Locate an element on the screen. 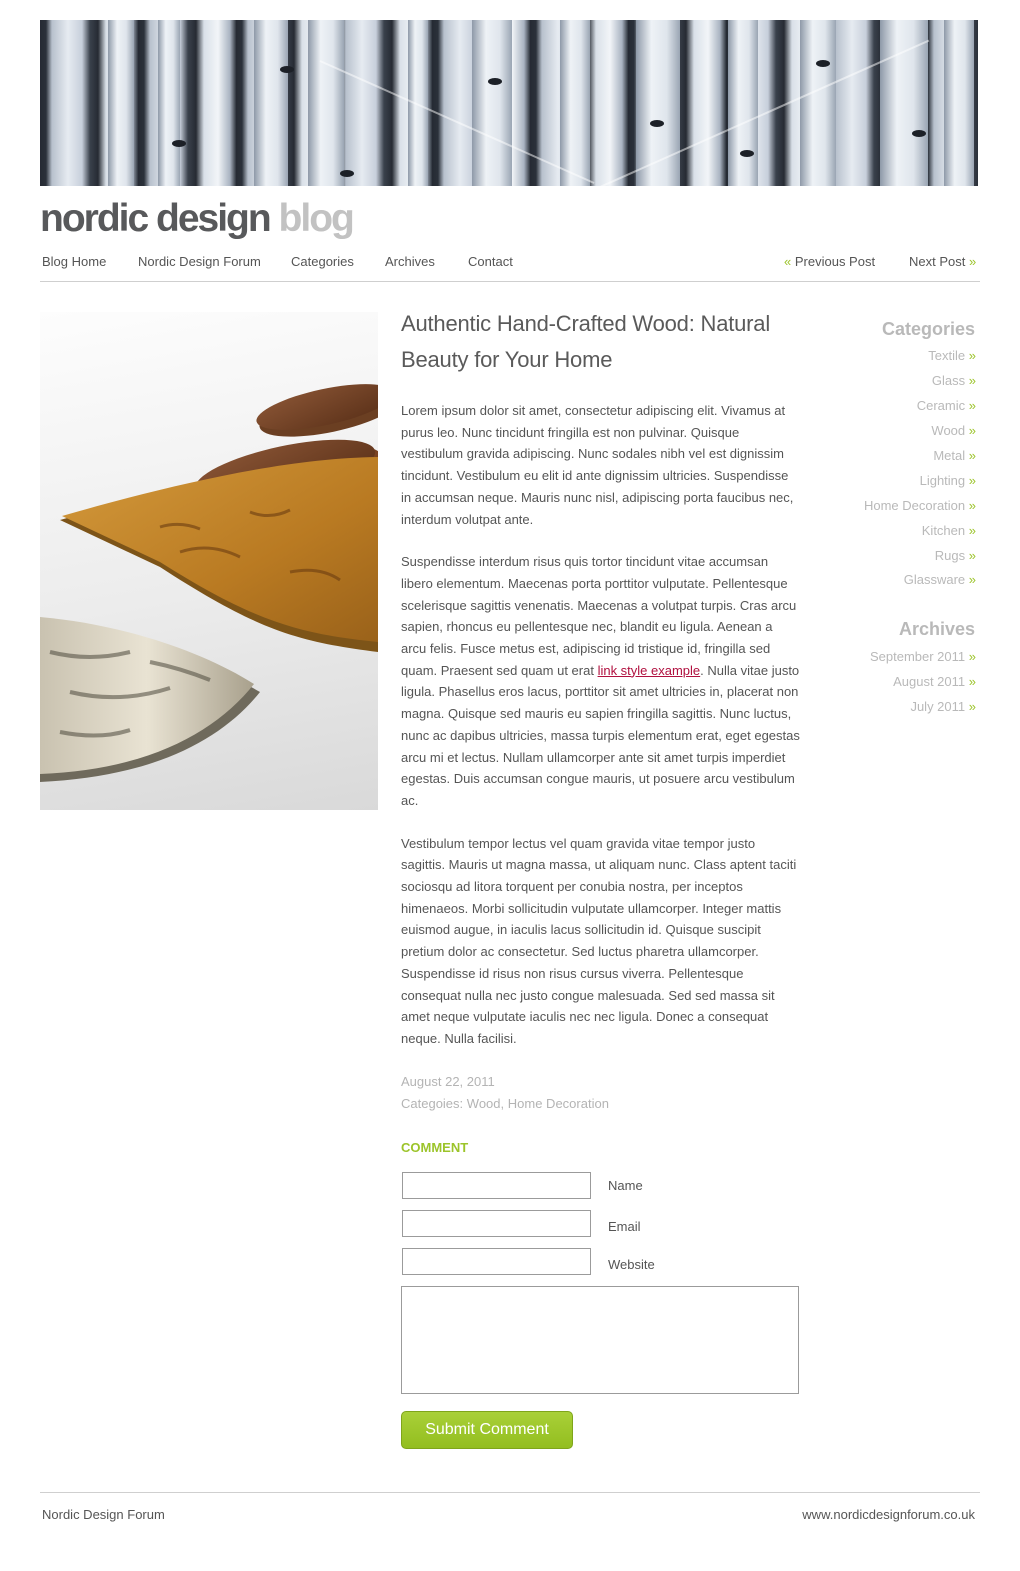  article-image is located at coordinates (209, 561).